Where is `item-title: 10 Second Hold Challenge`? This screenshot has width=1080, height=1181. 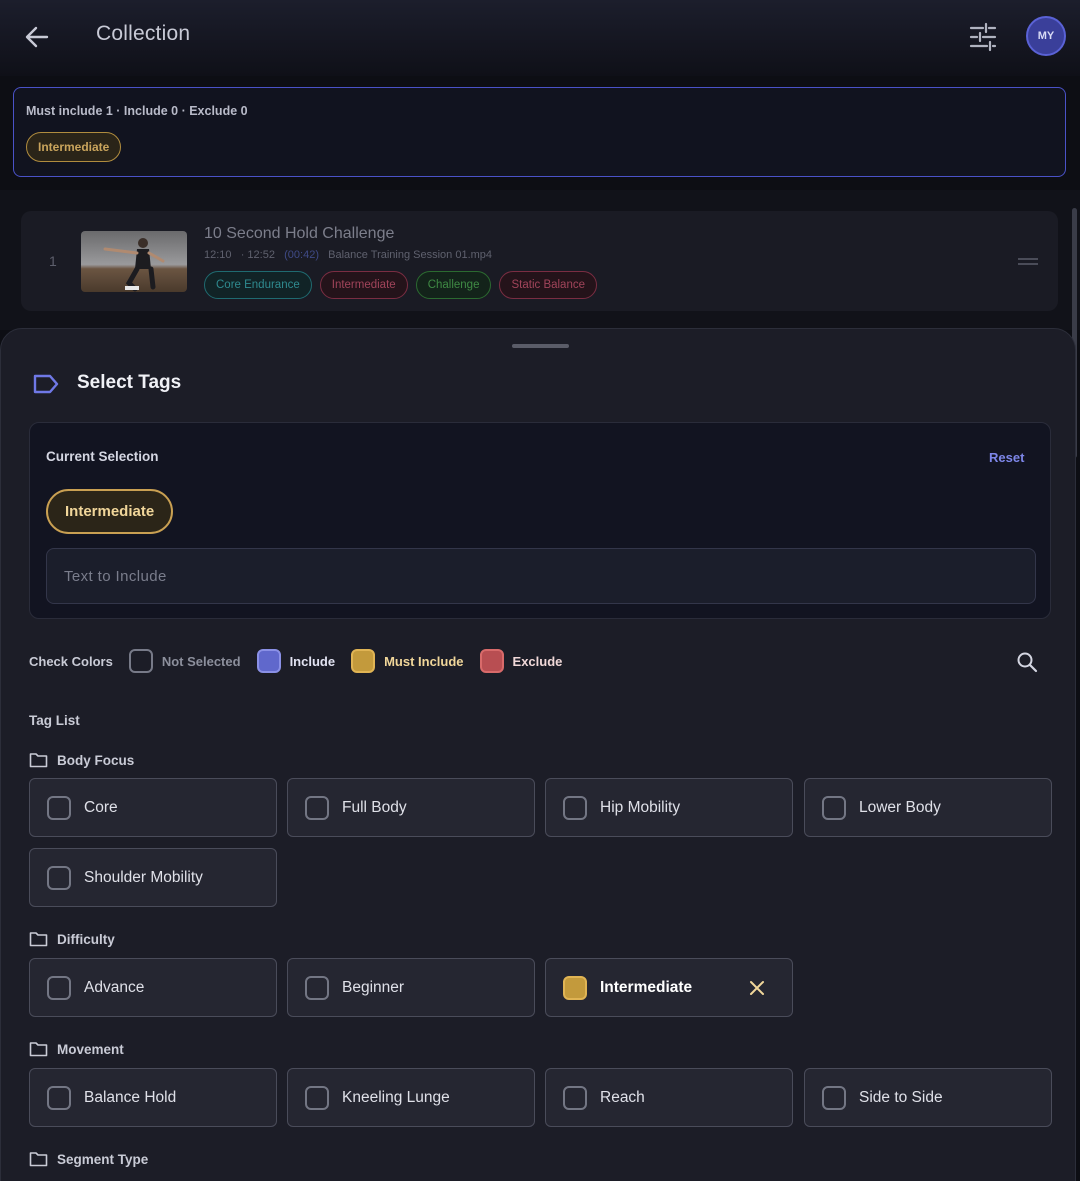
item-title: 10 Second Hold Challenge is located at coordinates (299, 233).